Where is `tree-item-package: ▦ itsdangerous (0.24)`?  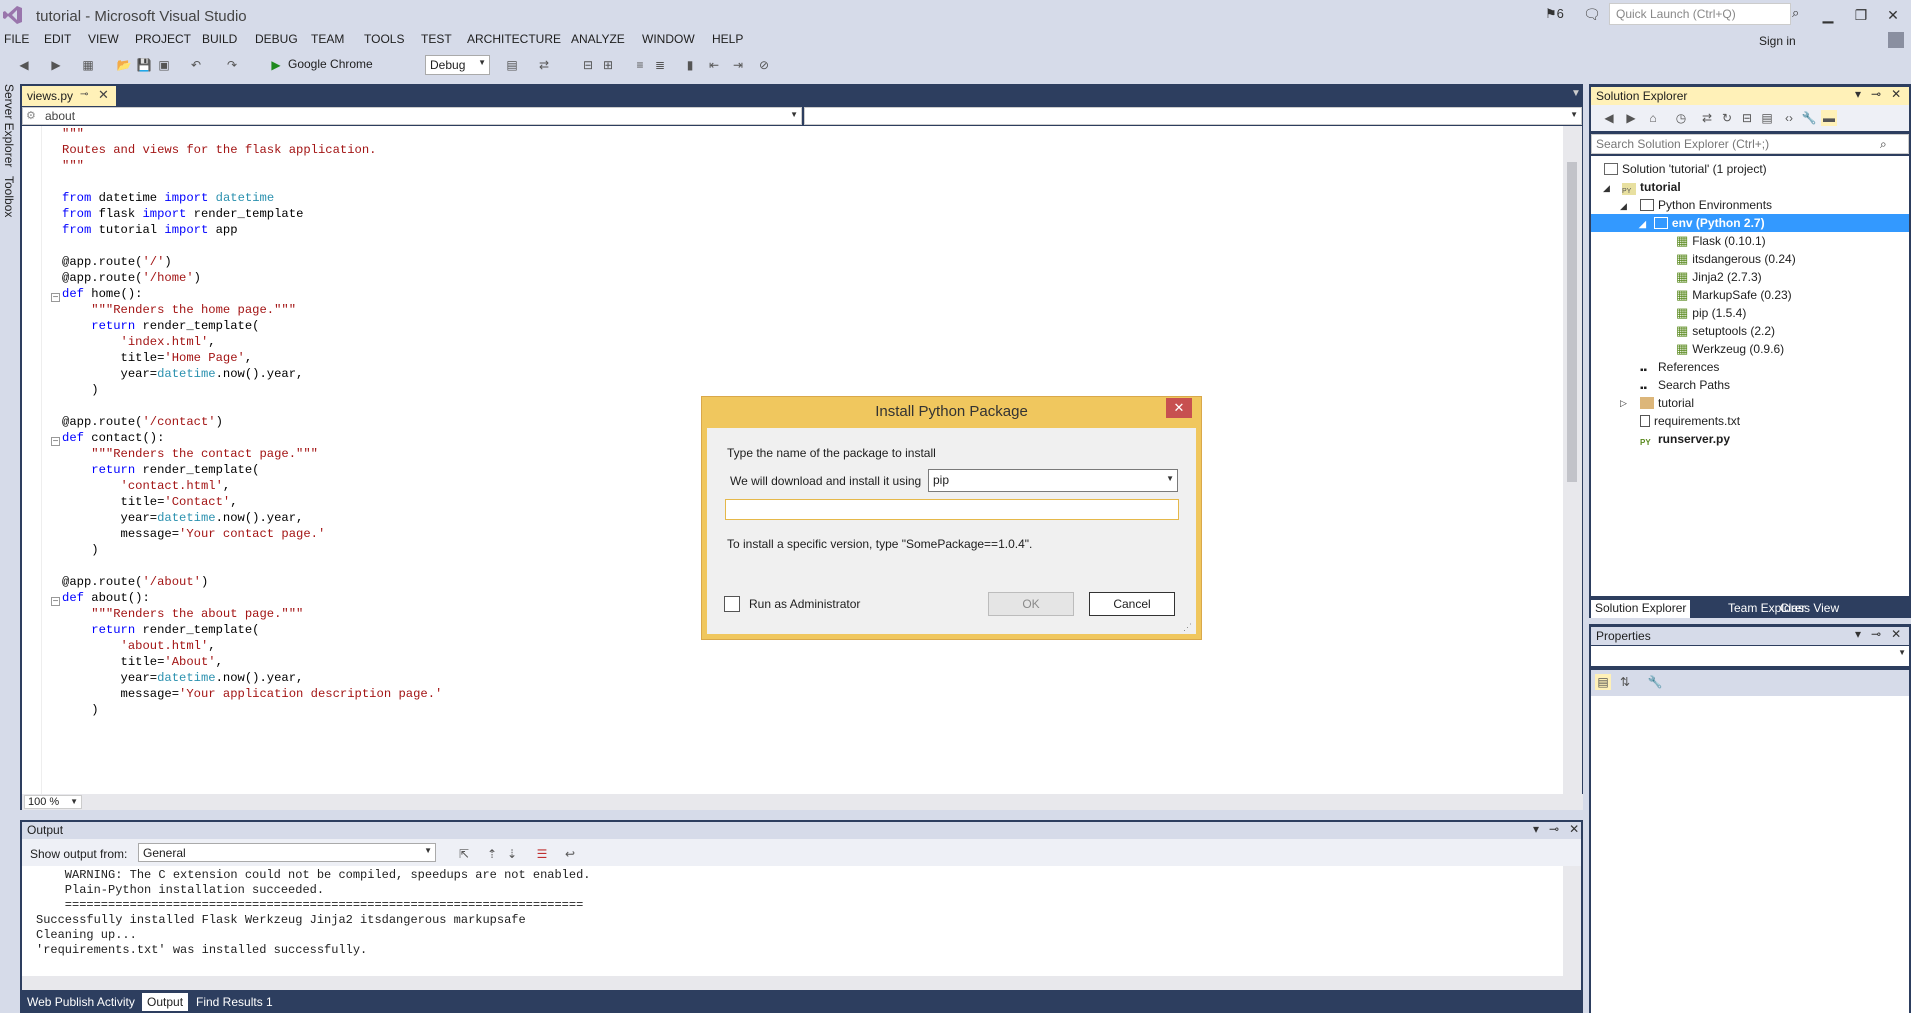
tree-item-package: ▦ itsdangerous (0.24) is located at coordinates (1736, 259).